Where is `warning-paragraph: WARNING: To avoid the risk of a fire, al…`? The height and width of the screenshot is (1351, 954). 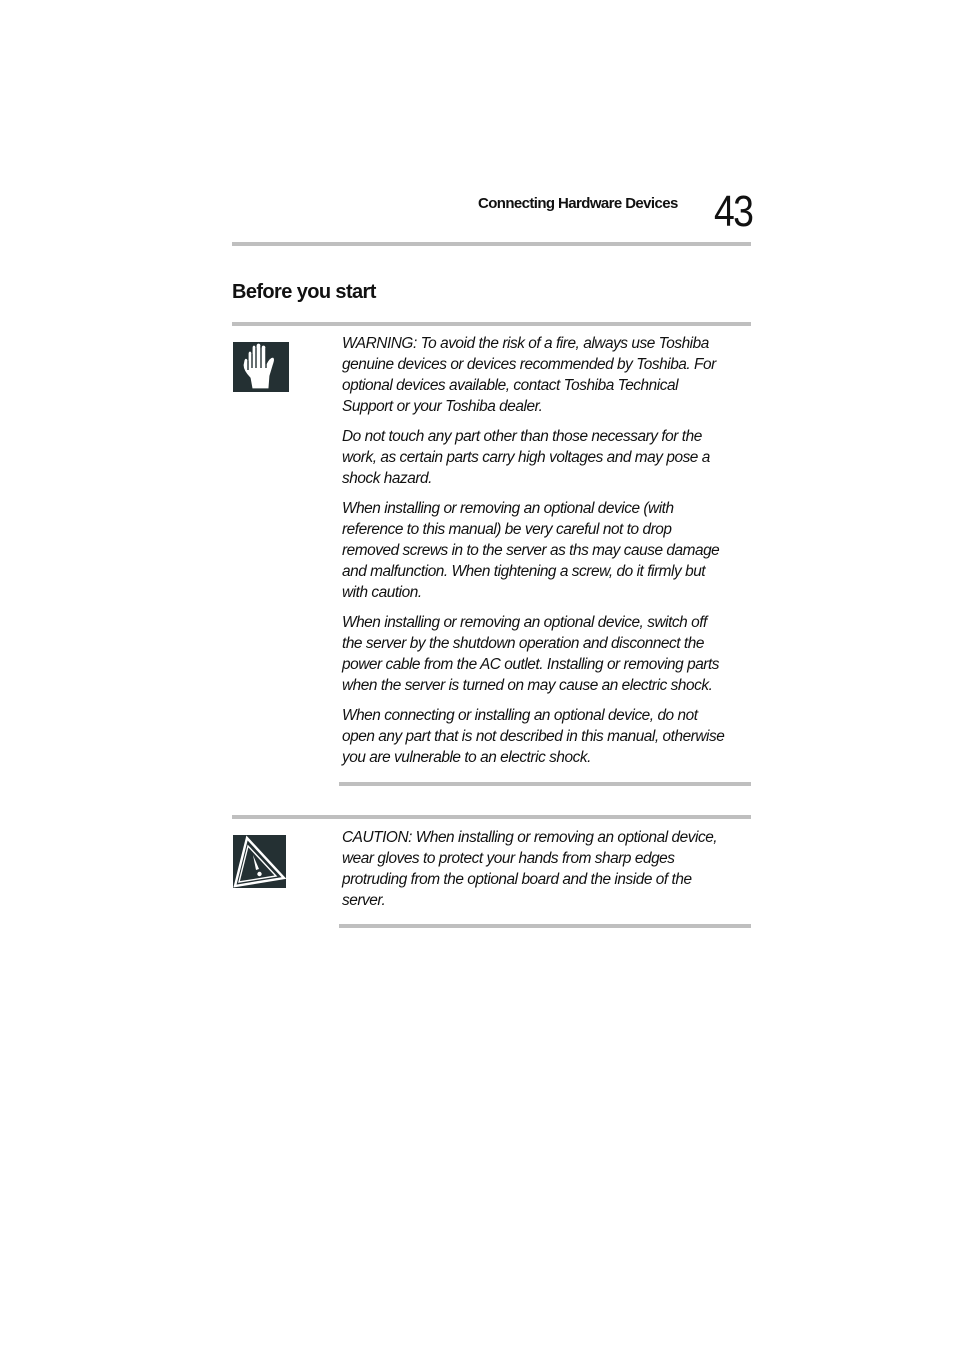 warning-paragraph: WARNING: To avoid the risk of a fire, al… is located at coordinates (529, 375).